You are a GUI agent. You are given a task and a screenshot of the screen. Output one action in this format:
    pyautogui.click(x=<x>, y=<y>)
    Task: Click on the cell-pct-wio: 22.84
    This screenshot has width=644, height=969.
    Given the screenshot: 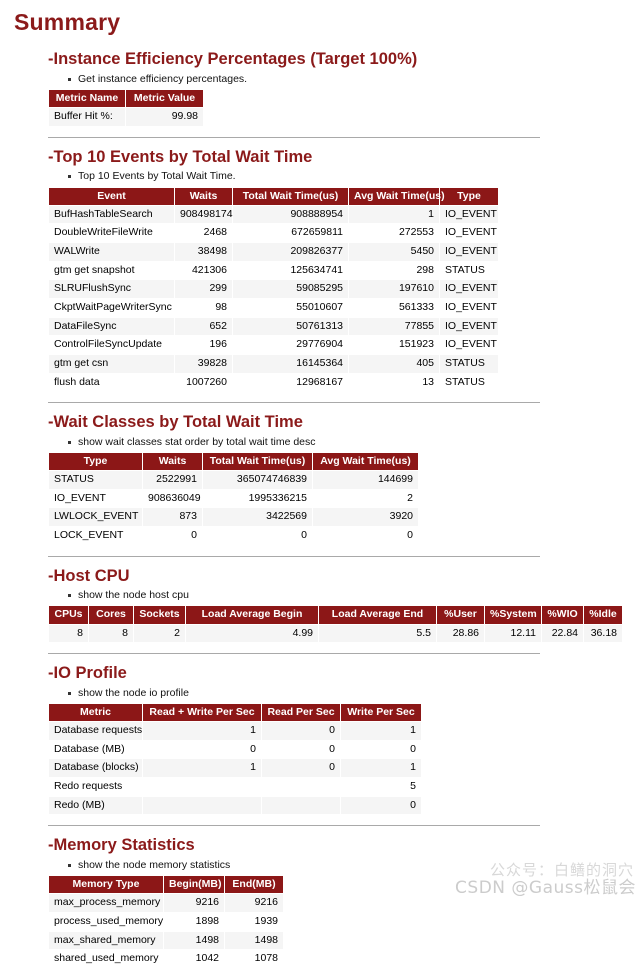 What is the action you would take?
    pyautogui.click(x=562, y=633)
    